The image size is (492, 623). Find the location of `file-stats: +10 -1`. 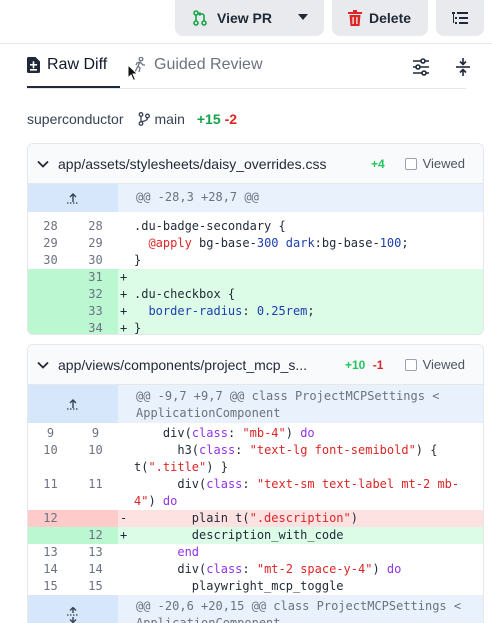

file-stats: +10 -1 is located at coordinates (364, 365).